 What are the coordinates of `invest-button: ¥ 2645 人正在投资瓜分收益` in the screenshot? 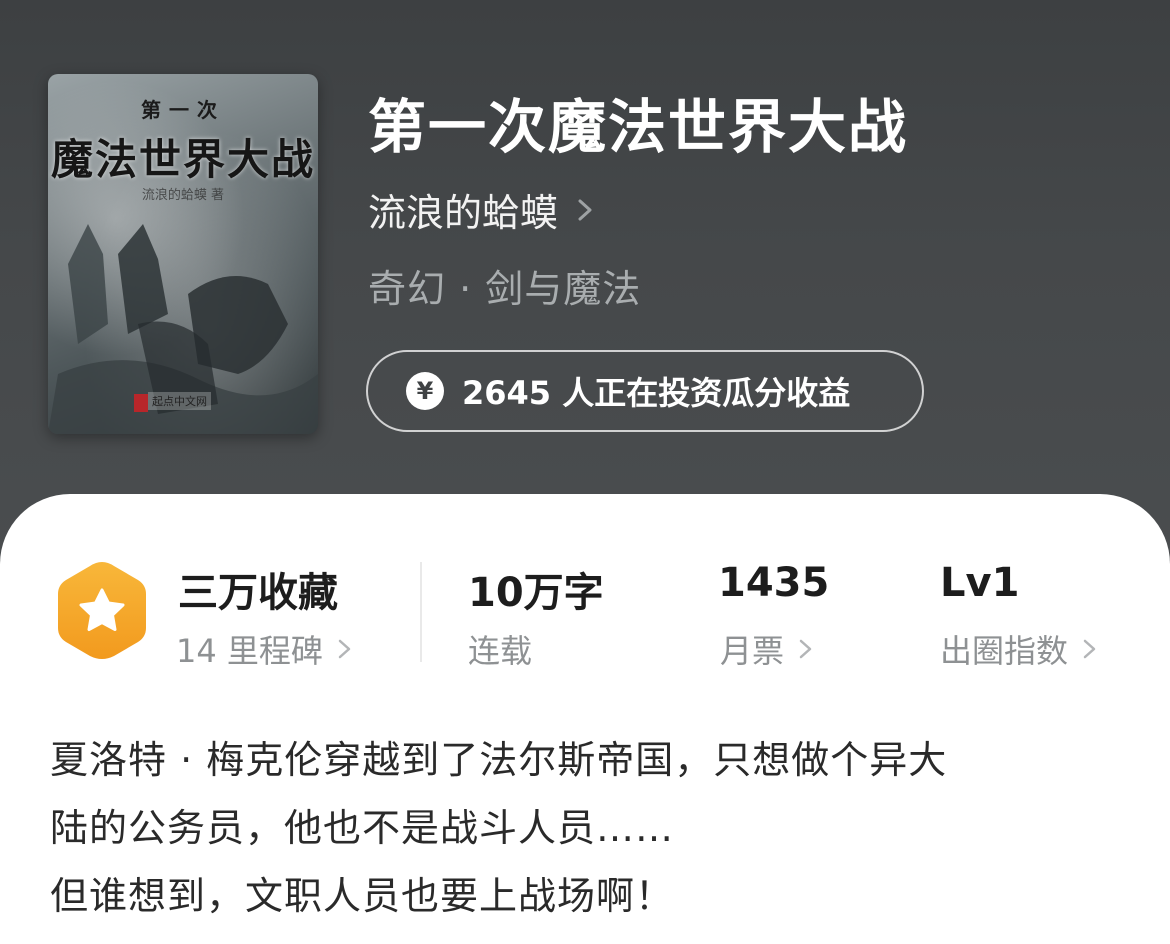 It's located at (645, 391).